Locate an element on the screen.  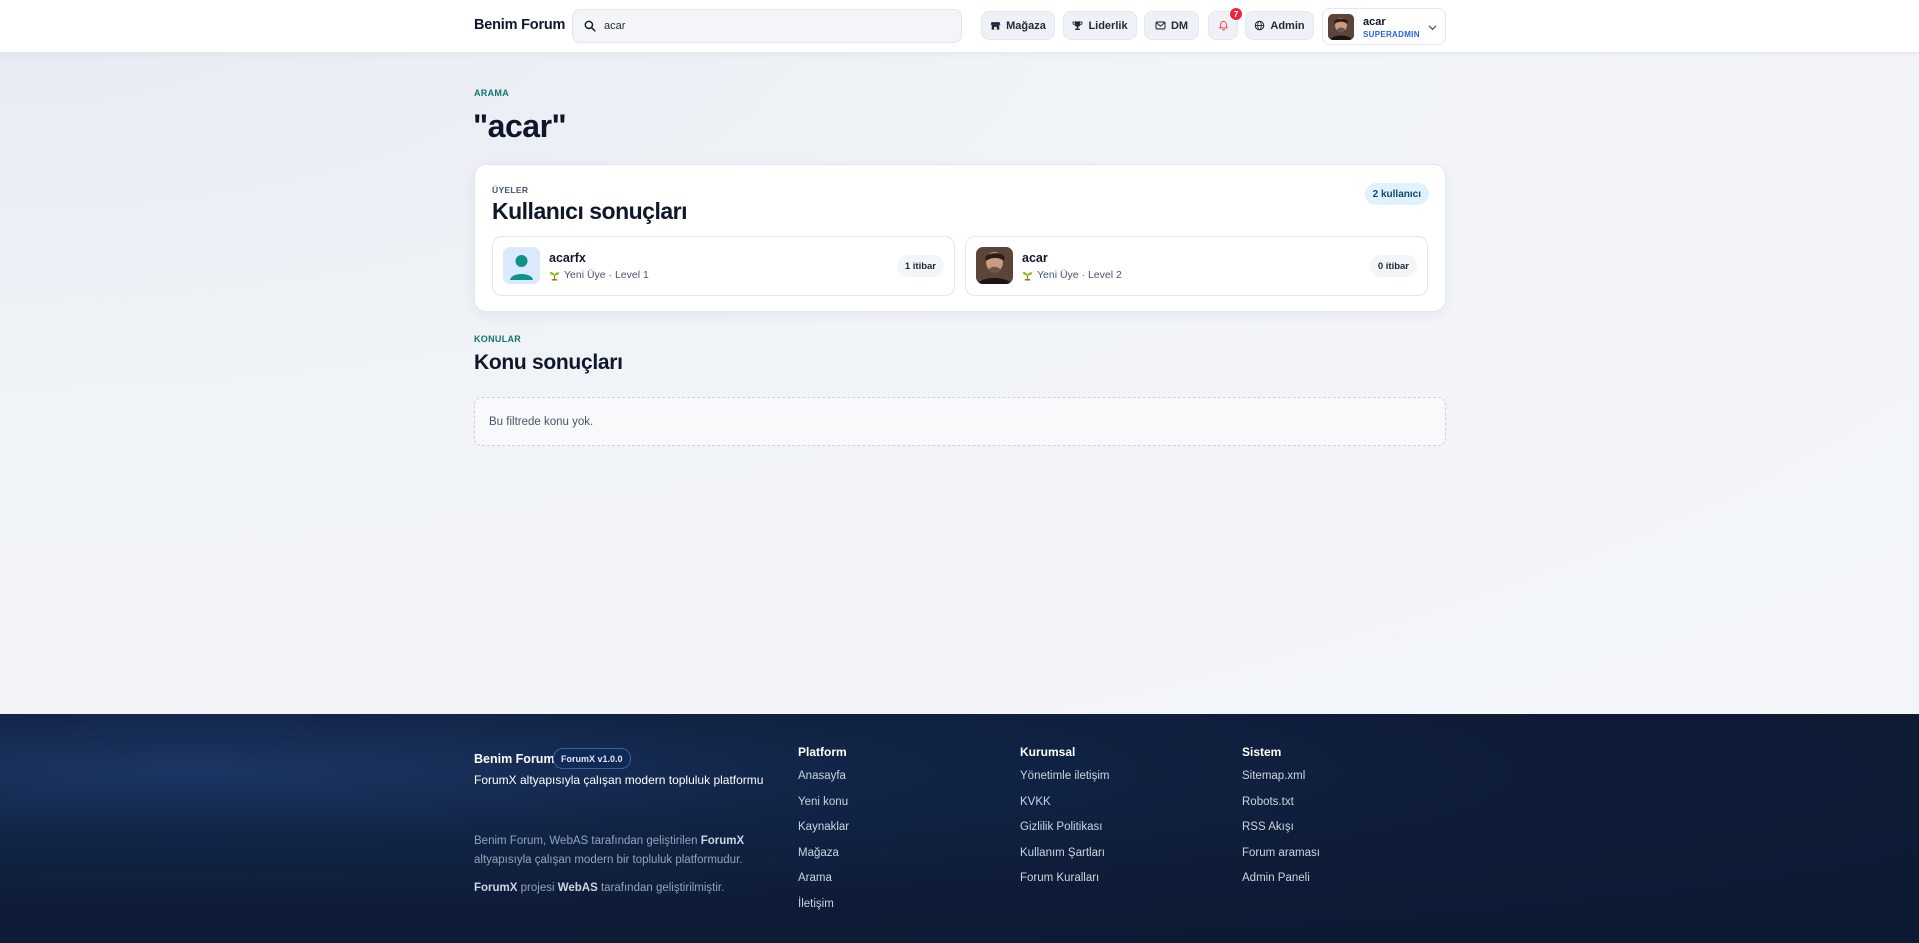
store-icon is located at coordinates (995, 26).